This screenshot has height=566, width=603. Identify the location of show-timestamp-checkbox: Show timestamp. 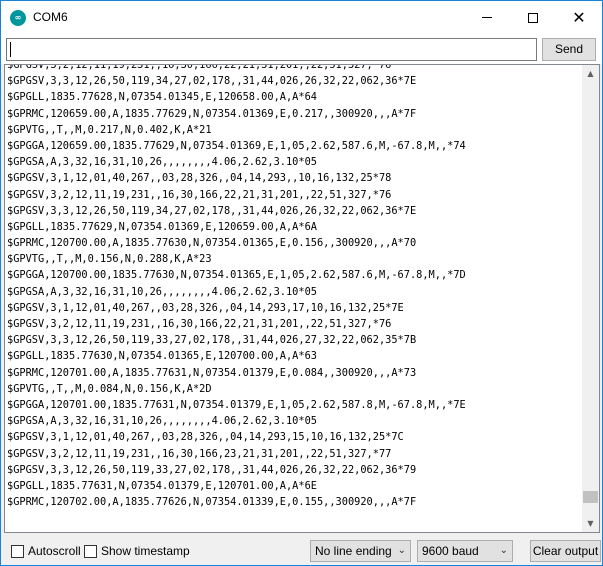
(137, 551).